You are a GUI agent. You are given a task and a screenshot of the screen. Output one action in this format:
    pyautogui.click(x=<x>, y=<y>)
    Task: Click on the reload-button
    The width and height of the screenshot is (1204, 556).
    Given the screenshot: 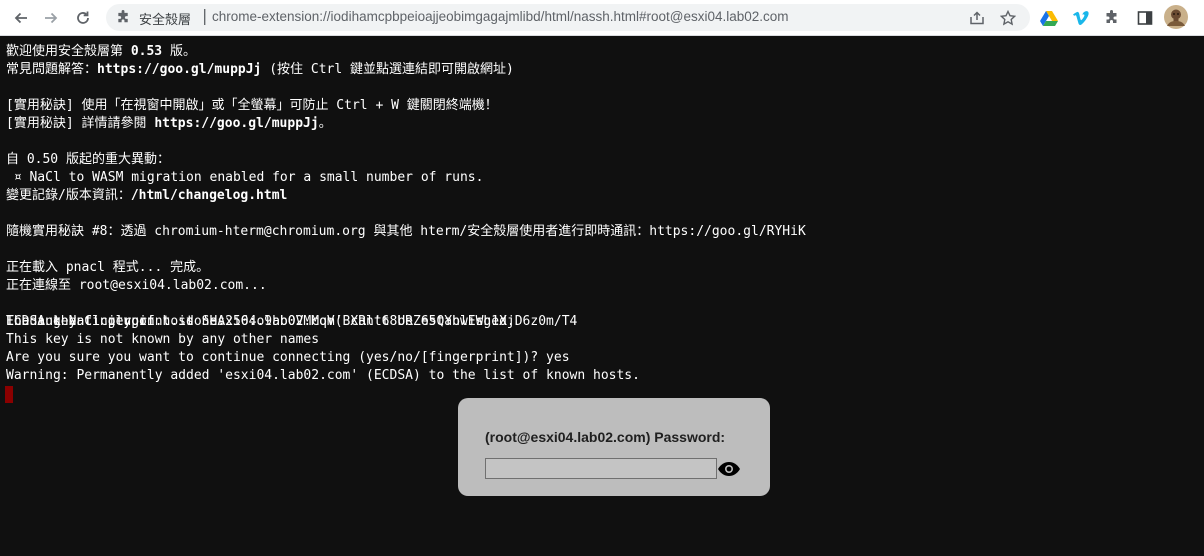 What is the action you would take?
    pyautogui.click(x=83, y=18)
    